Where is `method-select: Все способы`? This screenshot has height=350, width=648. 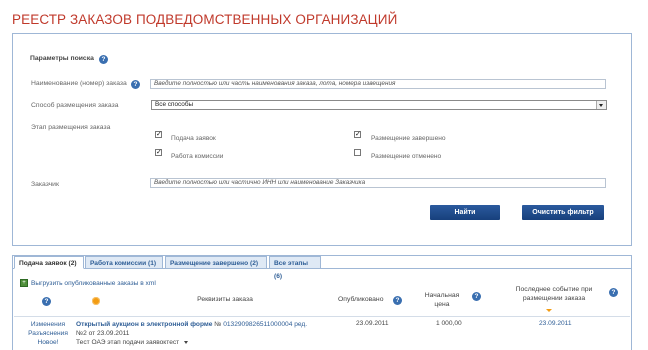
method-select: Все способы is located at coordinates (379, 105).